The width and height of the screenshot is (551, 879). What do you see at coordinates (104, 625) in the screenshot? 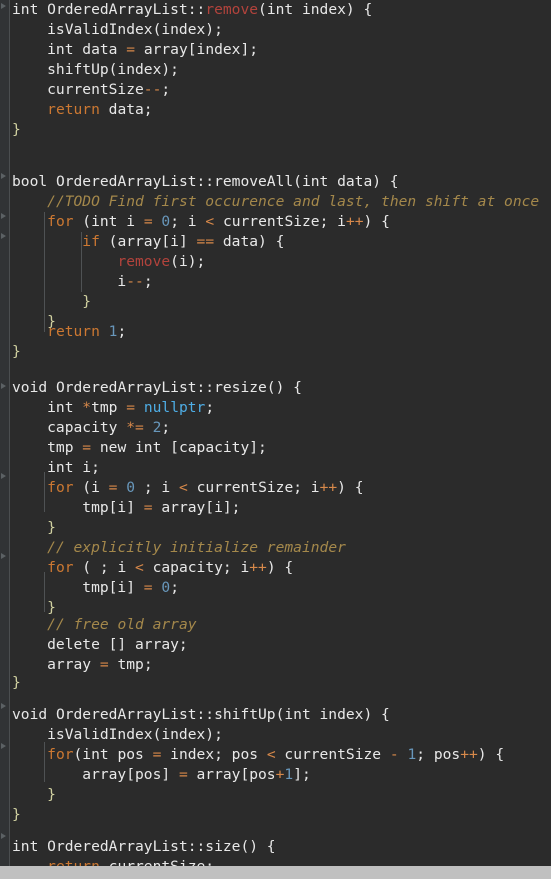
I see `code-line: // free old array` at bounding box center [104, 625].